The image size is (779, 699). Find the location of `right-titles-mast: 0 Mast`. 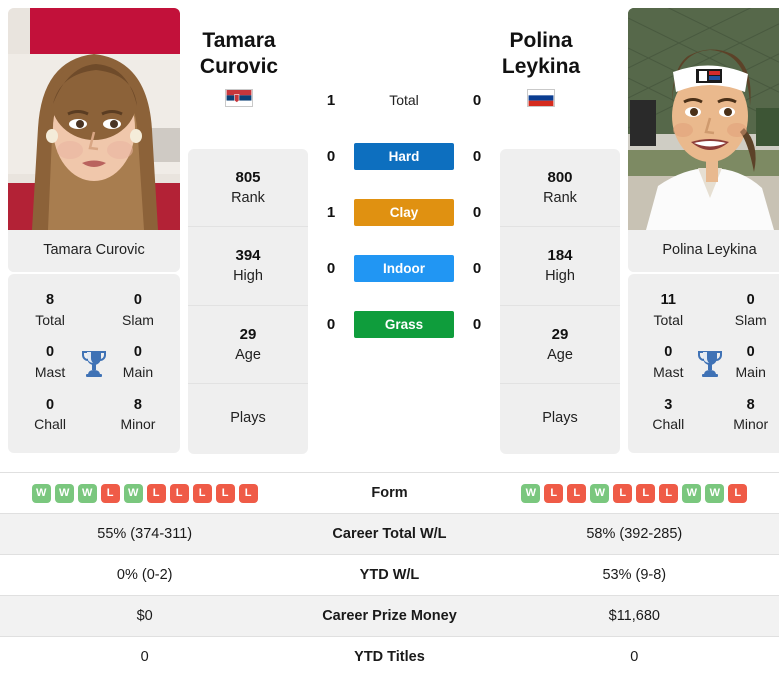

right-titles-mast: 0 Mast is located at coordinates (668, 362).